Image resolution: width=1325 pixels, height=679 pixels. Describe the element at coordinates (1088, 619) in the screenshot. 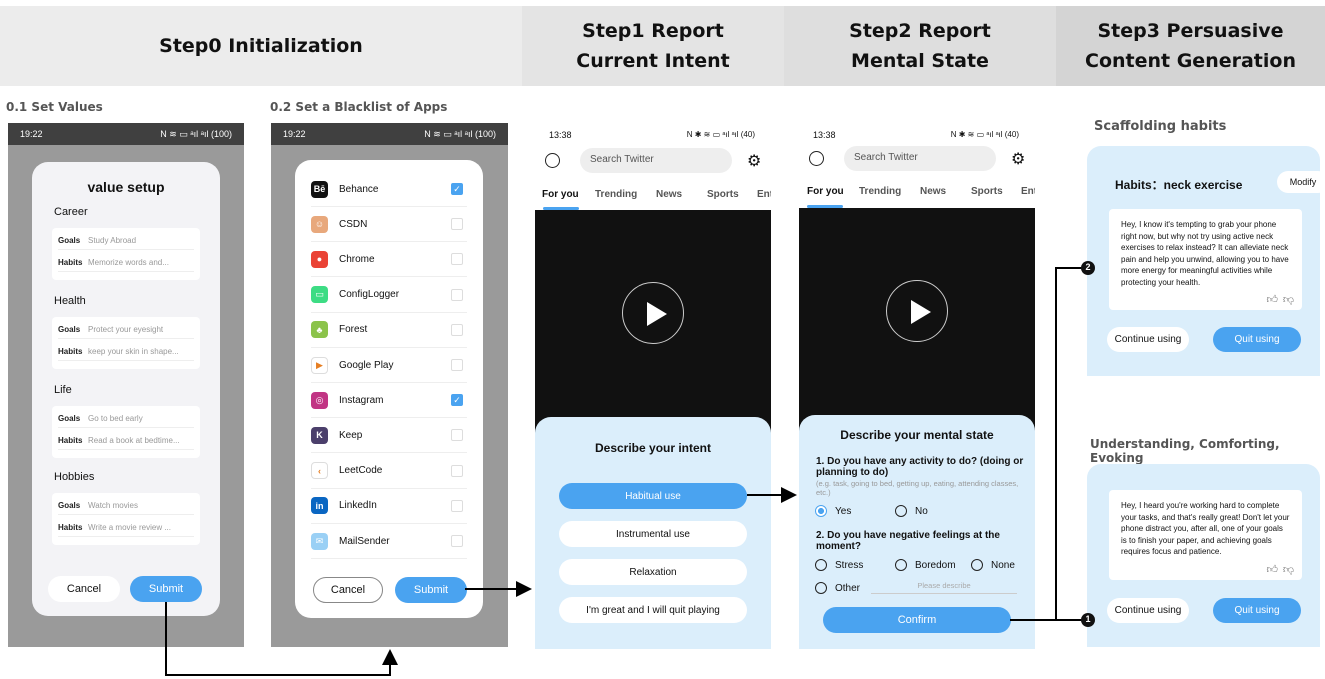

I see `marker-1-label: 1` at that location.